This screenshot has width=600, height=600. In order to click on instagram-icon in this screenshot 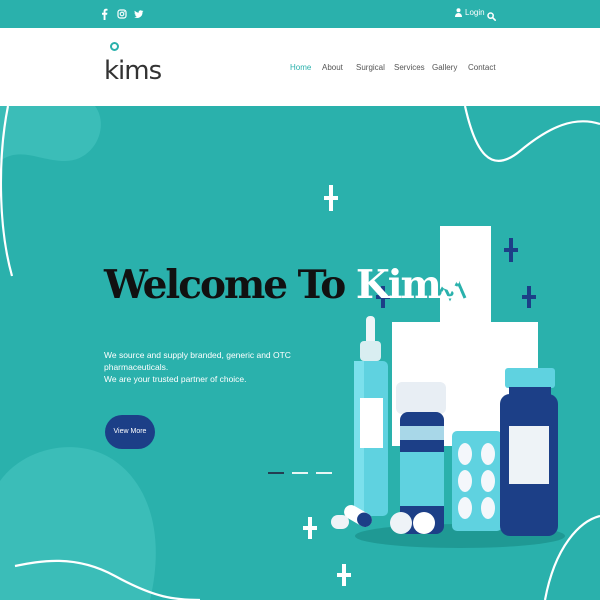, I will do `click(122, 13)`.